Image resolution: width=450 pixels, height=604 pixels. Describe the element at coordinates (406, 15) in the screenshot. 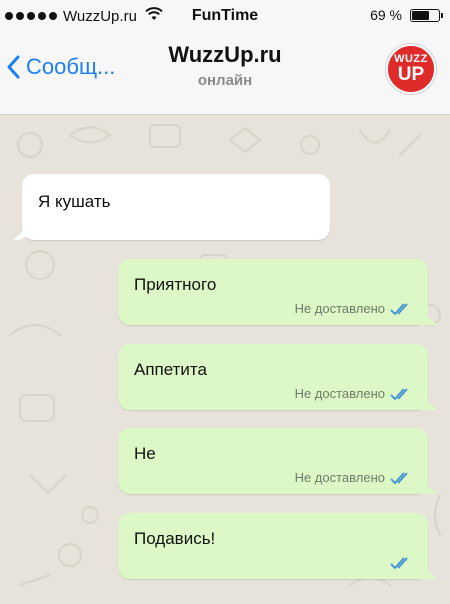

I see `battery-status: 69 %` at that location.